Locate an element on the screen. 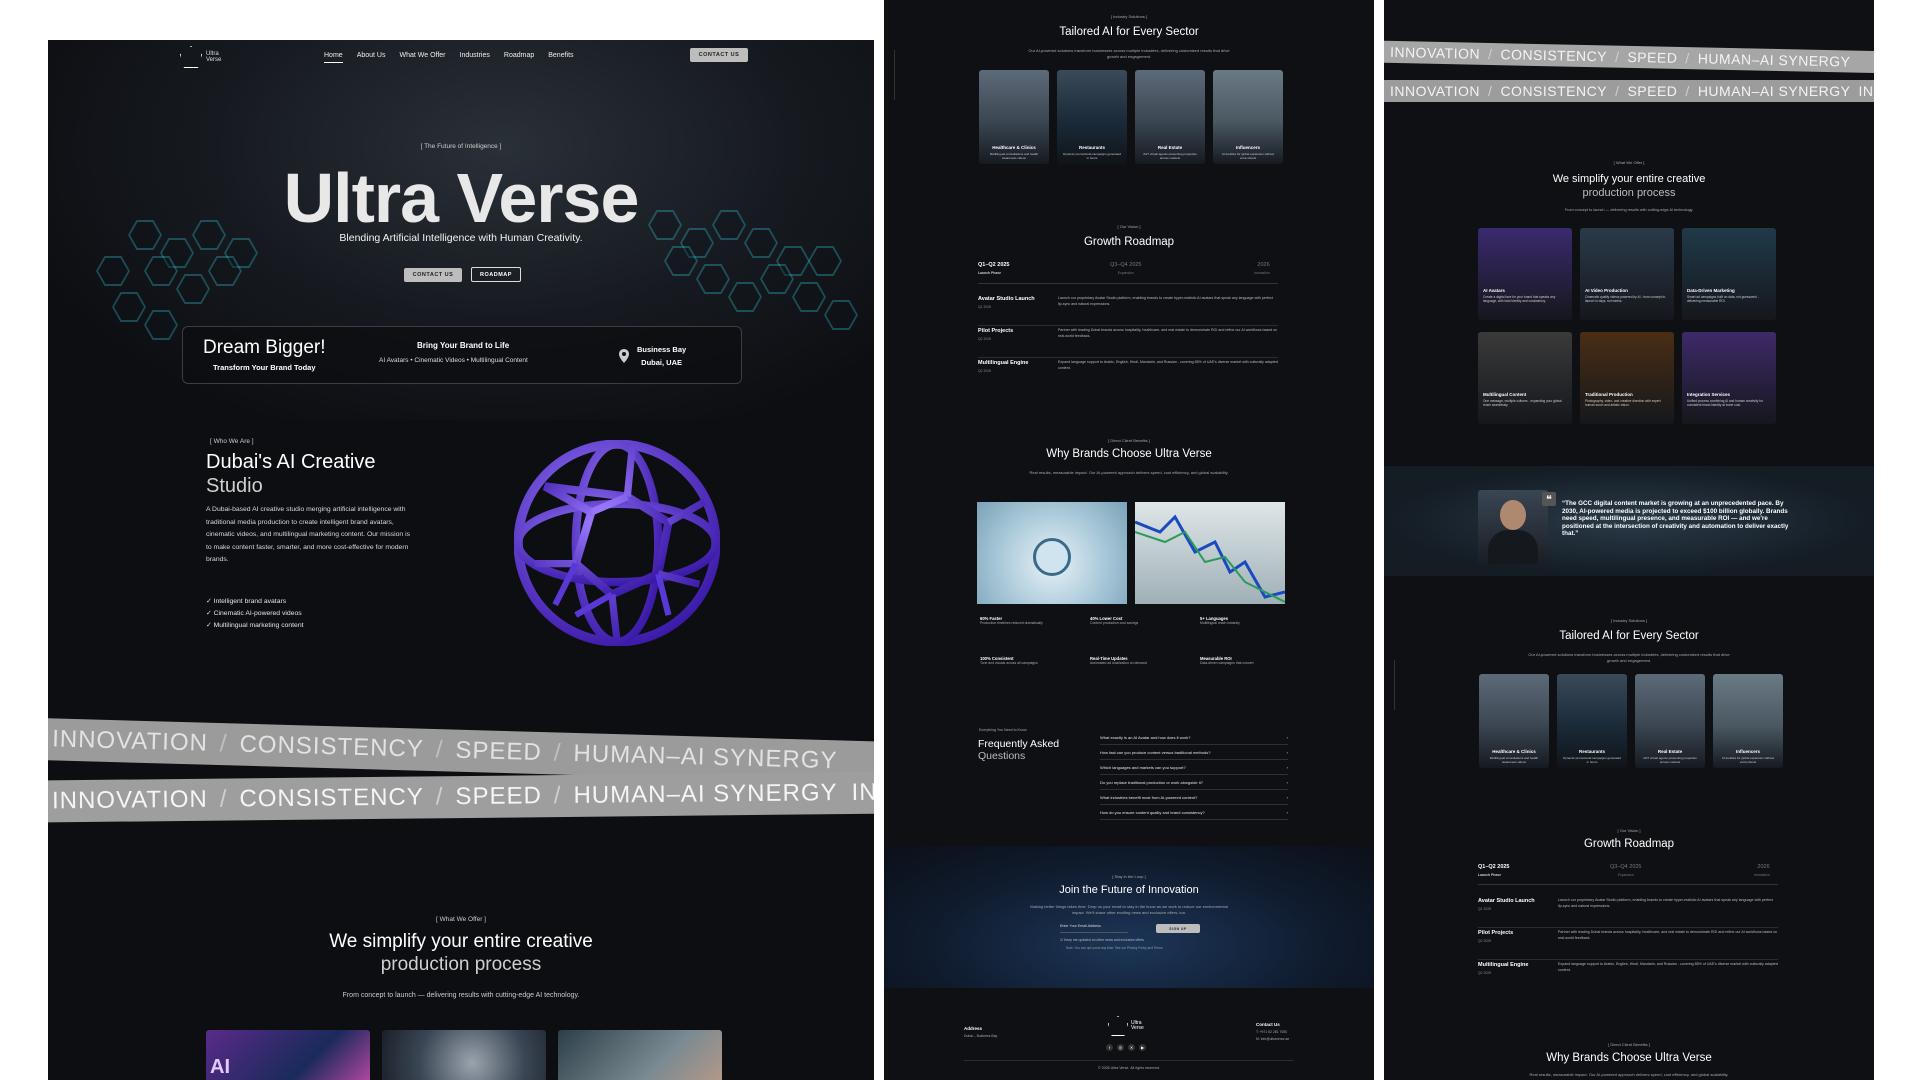 Image resolution: width=1920 pixels, height=1080 pixels. newsletter-title: Join the Future of Innovation is located at coordinates (1129, 890).